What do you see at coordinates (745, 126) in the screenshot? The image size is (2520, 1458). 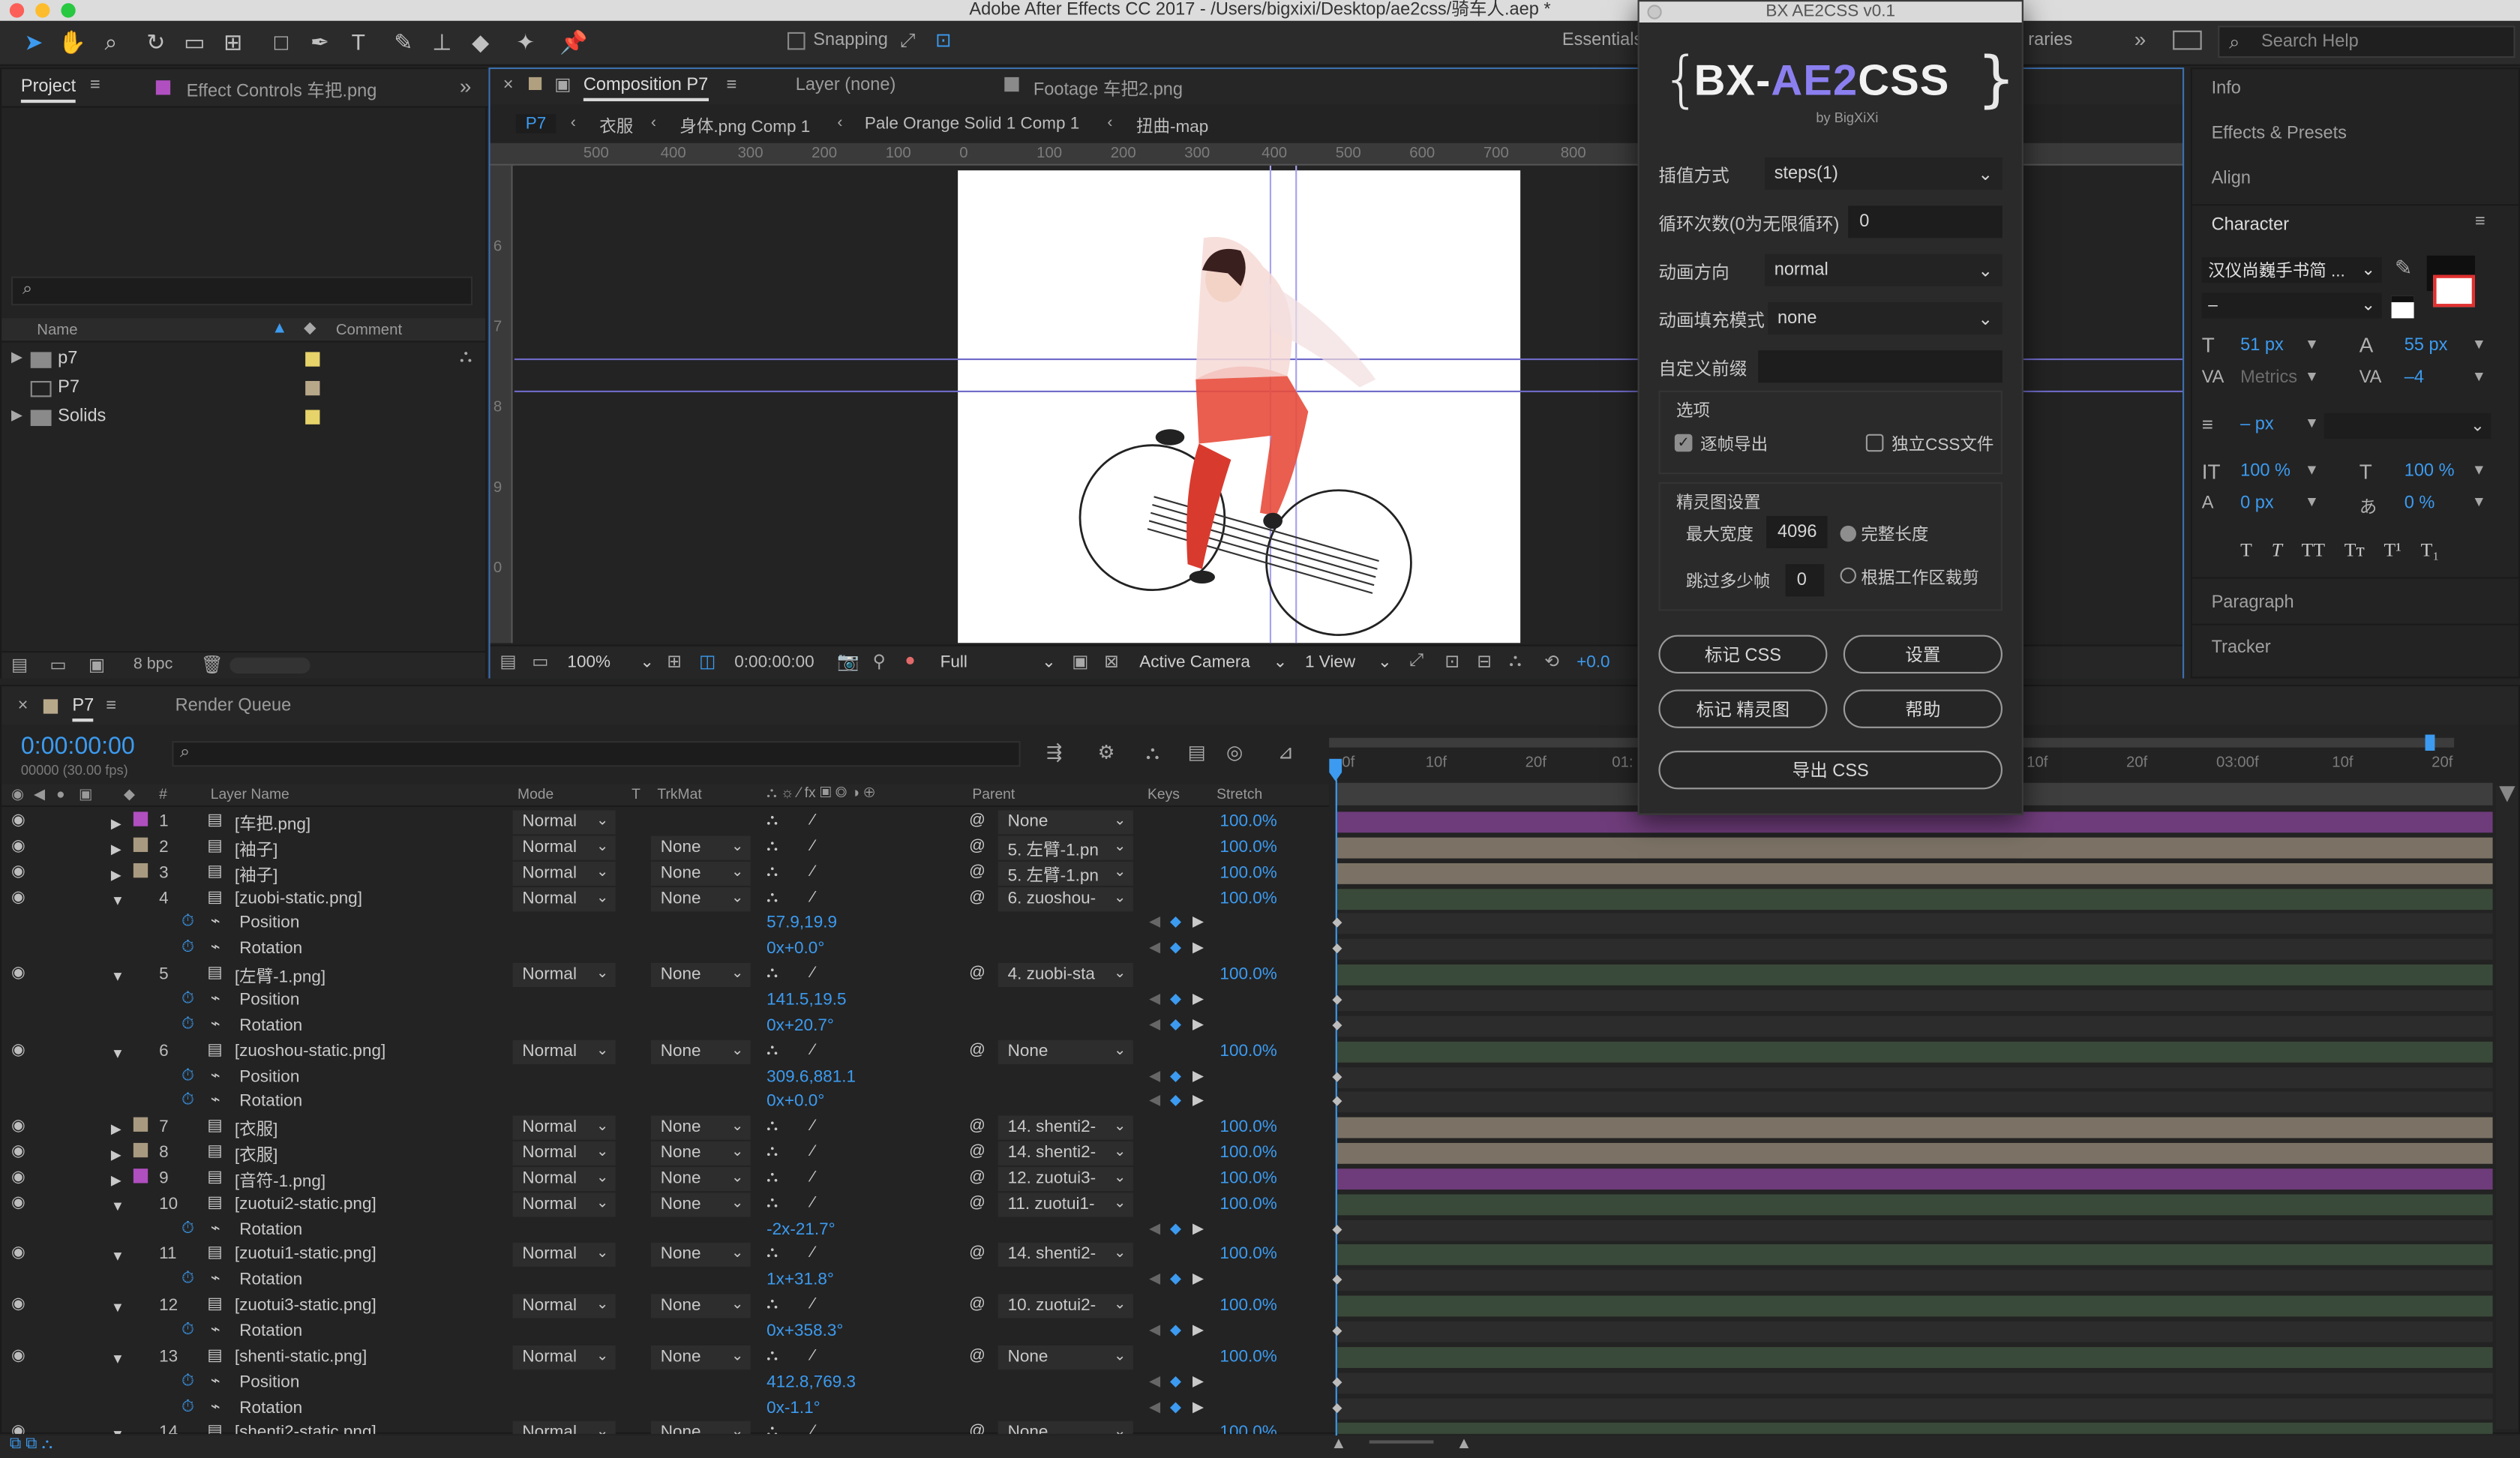 I see `breadcrumb-item: 身体.png Comp 1` at bounding box center [745, 126].